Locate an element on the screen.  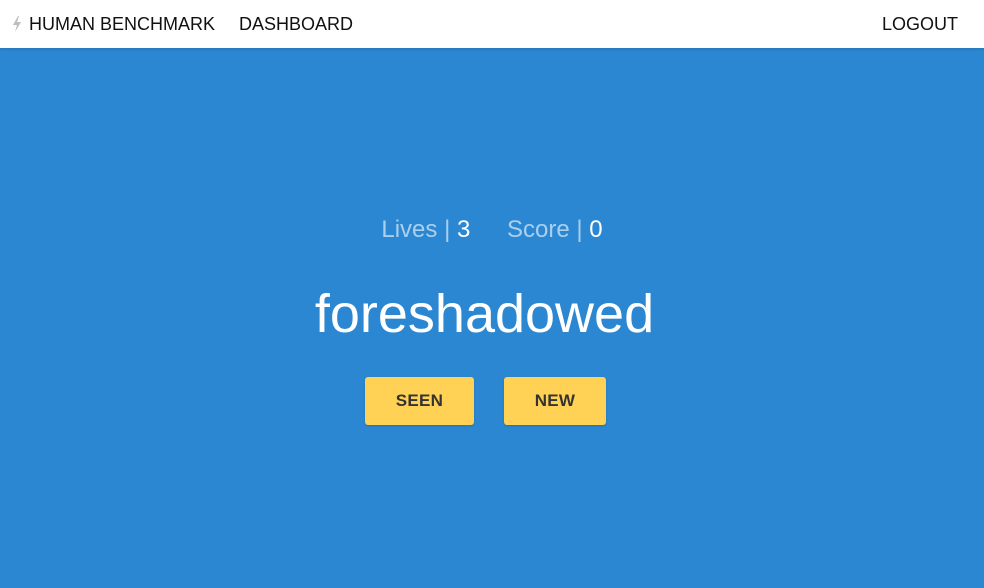
score-stat: Score | 0 is located at coordinates (555, 230).